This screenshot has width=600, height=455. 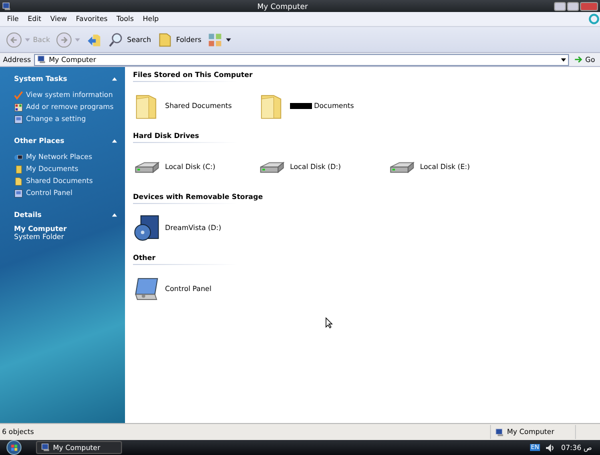 I want to click on dropdown-caret-icon, so click(x=563, y=60).